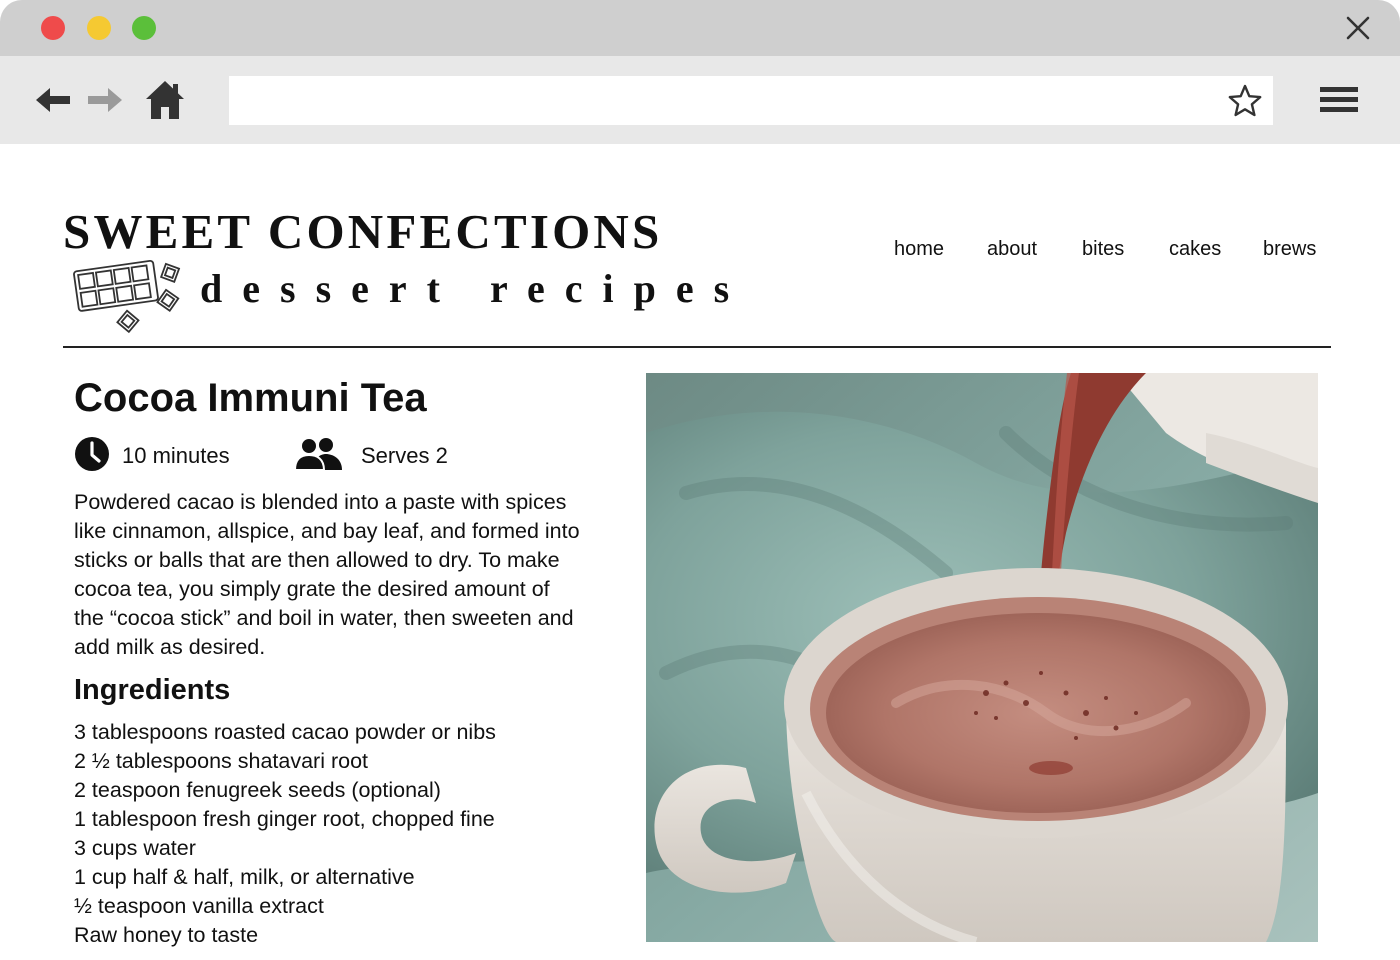  I want to click on site-nav: home about bites cakes brews, so click(1101, 253).